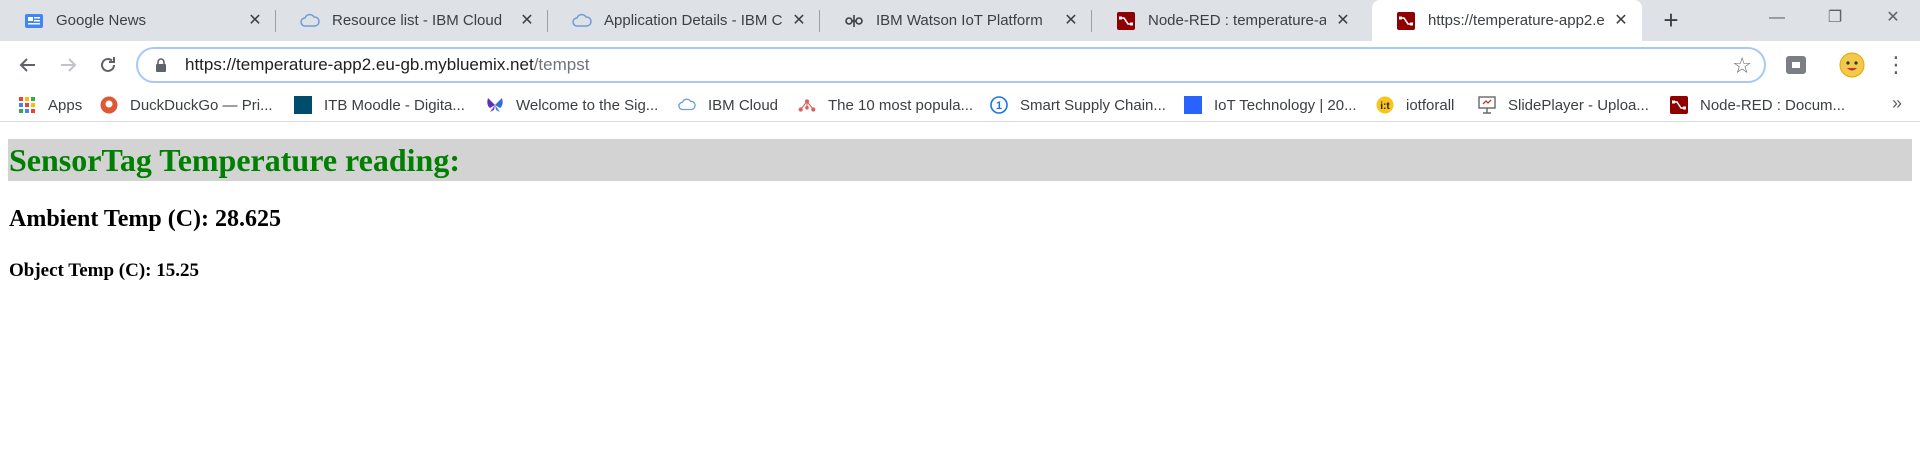 This screenshot has height=472, width=1920. What do you see at coordinates (101, 20) in the screenshot?
I see `tab-title: Google News` at bounding box center [101, 20].